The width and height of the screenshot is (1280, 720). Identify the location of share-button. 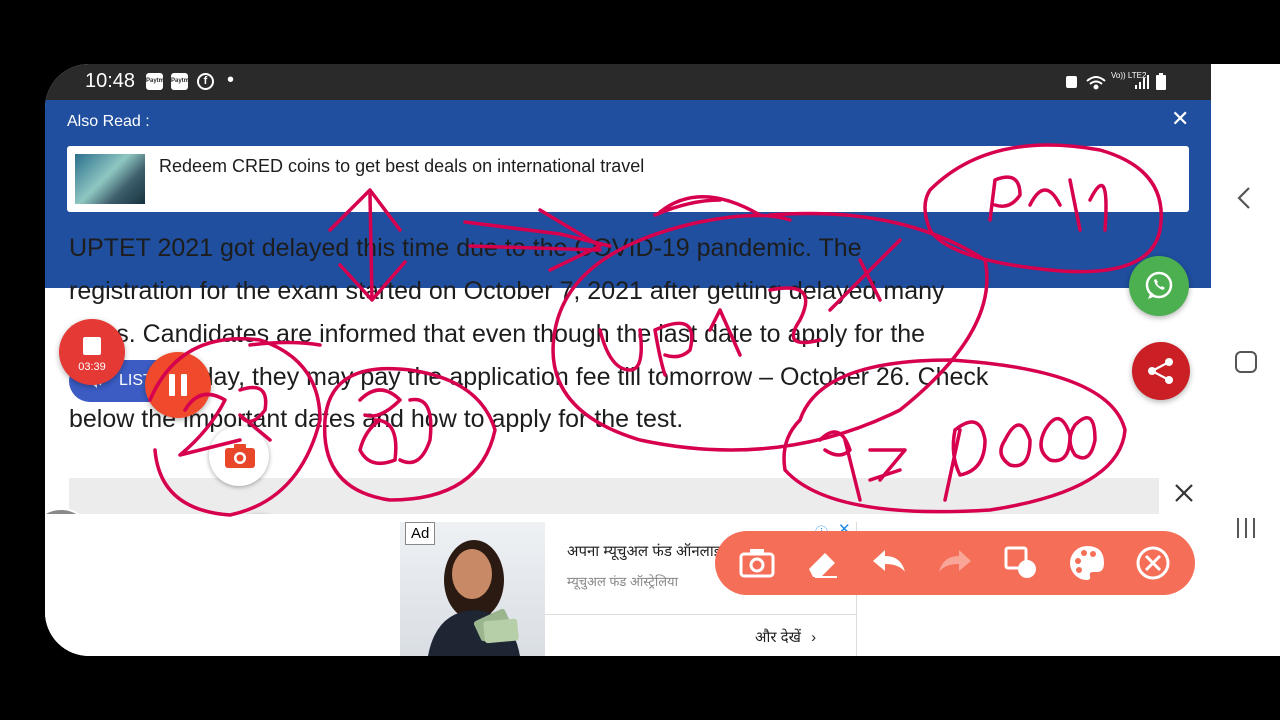
(1161, 371).